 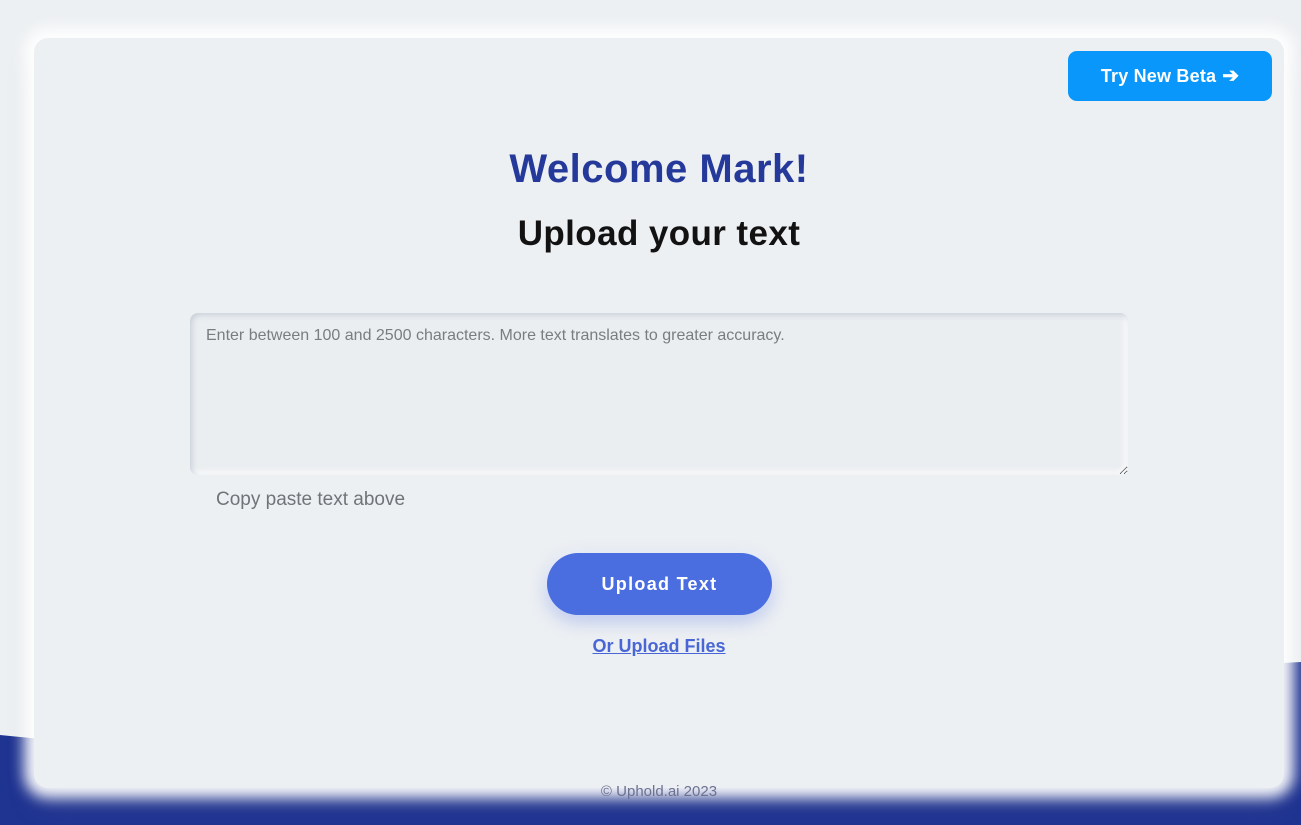 I want to click on text-input-area, so click(x=659, y=394).